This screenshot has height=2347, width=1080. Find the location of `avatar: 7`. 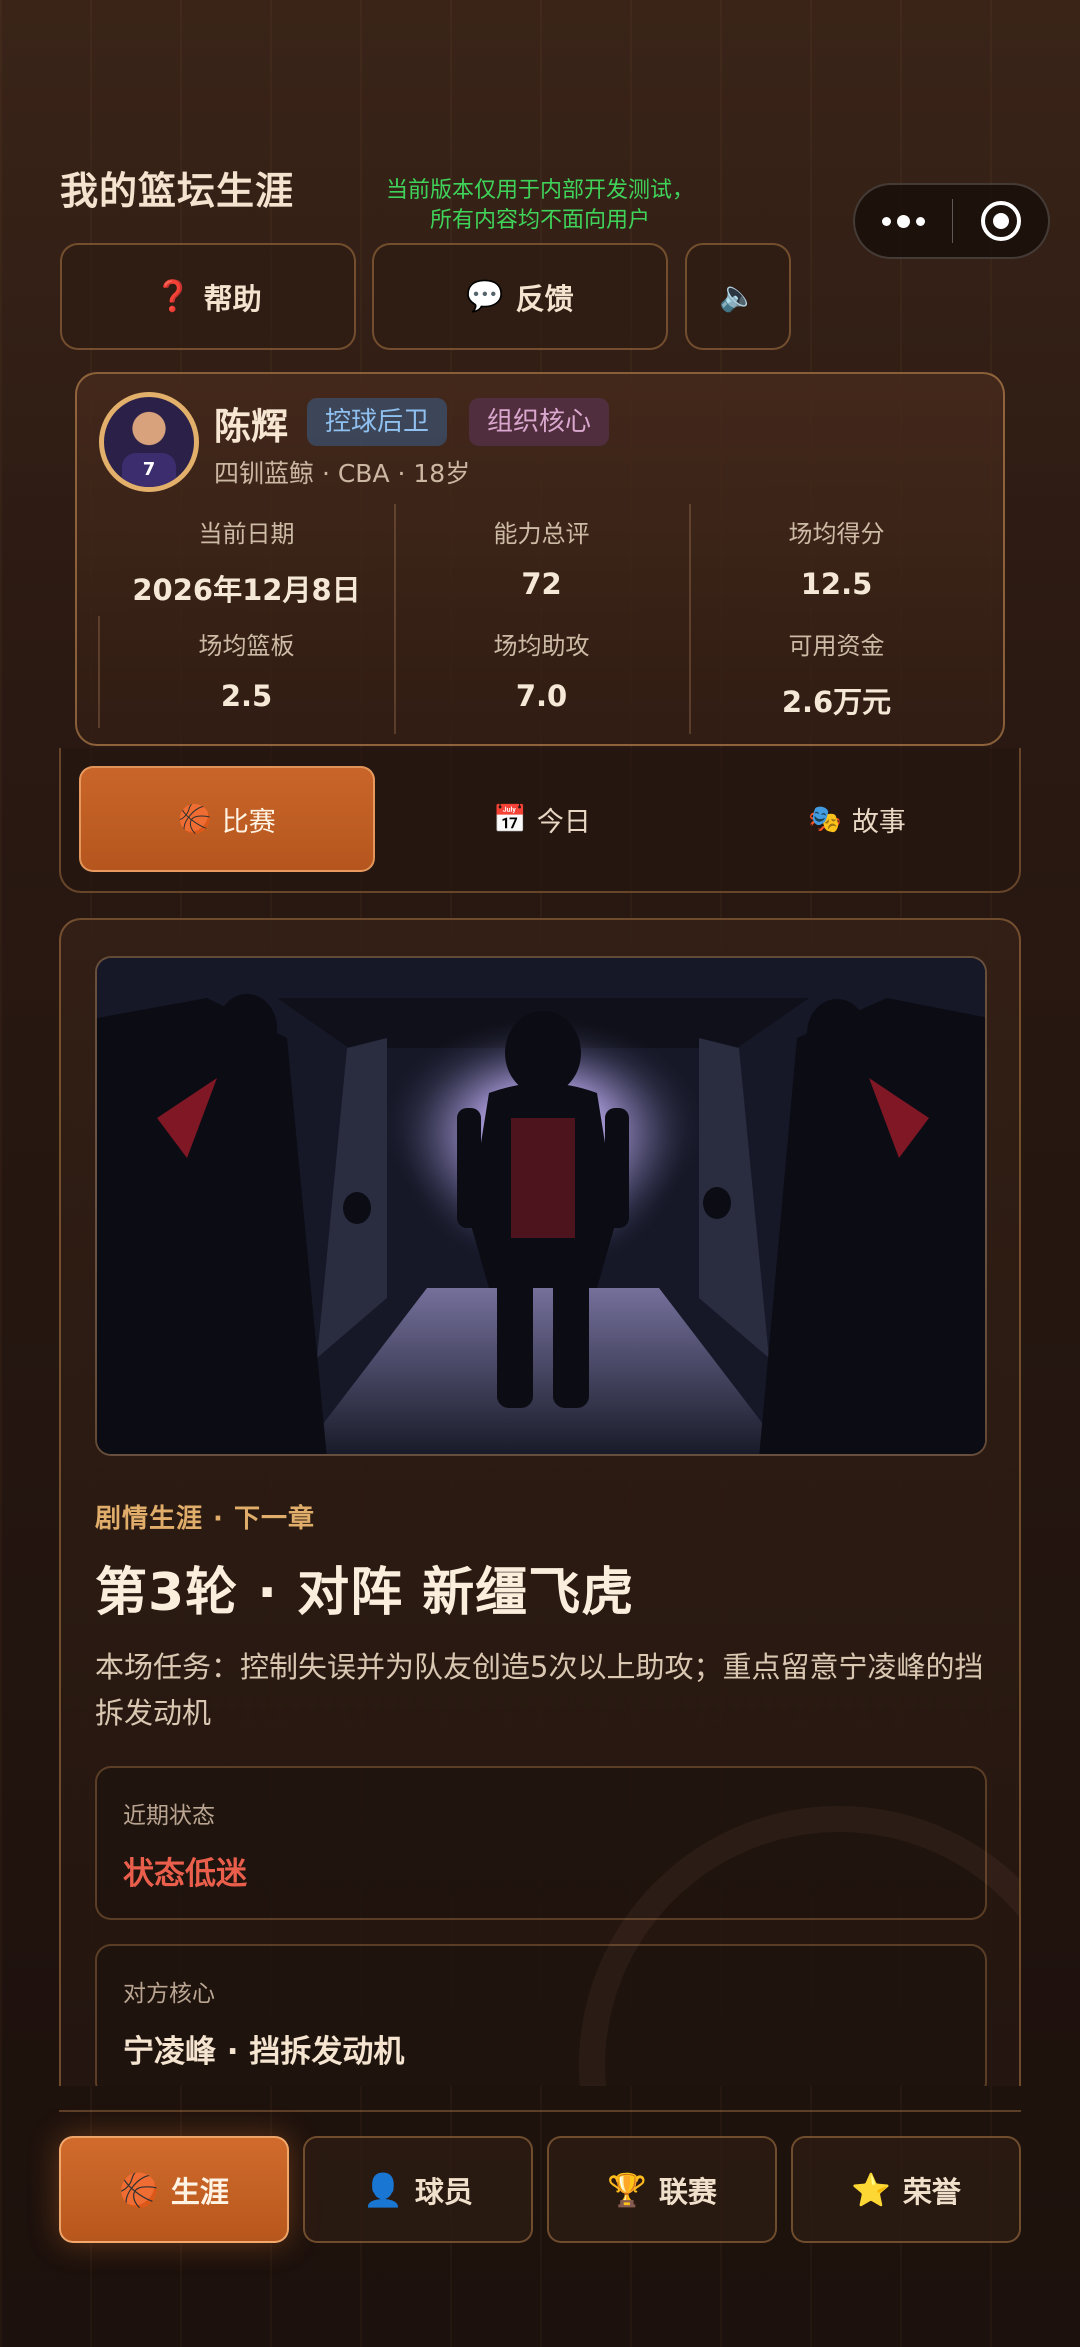

avatar: 7 is located at coordinates (149, 442).